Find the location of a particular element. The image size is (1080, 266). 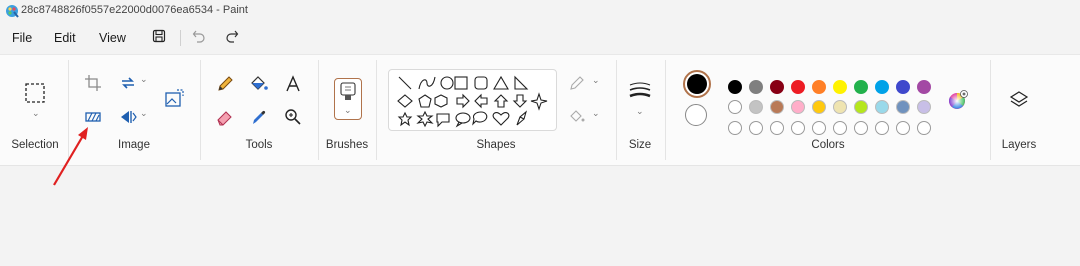

rotate-icon is located at coordinates (128, 83).